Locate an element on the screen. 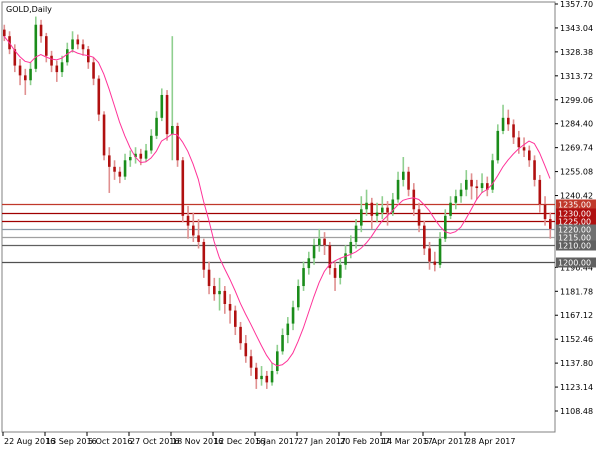  y-tick-label: 1137.80 is located at coordinates (576, 363).